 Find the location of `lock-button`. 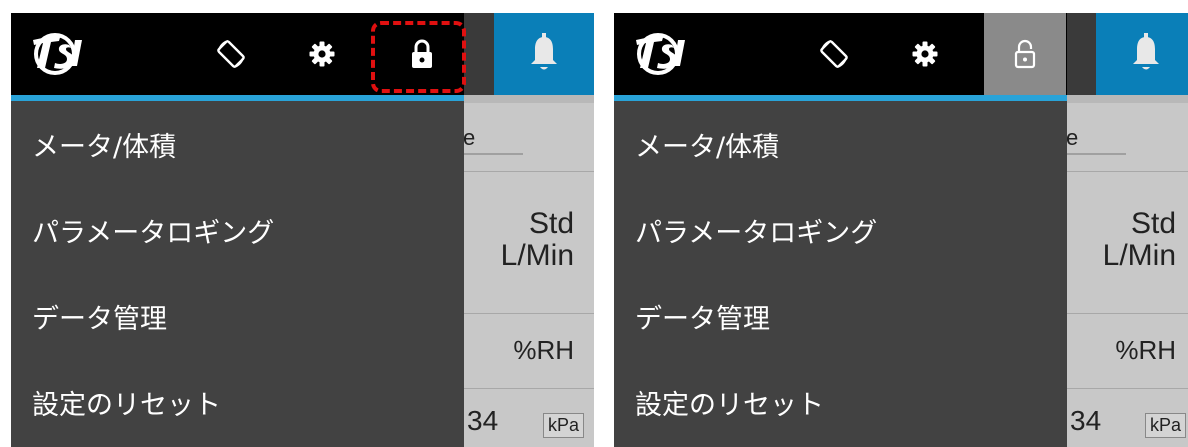

lock-button is located at coordinates (1025, 54).